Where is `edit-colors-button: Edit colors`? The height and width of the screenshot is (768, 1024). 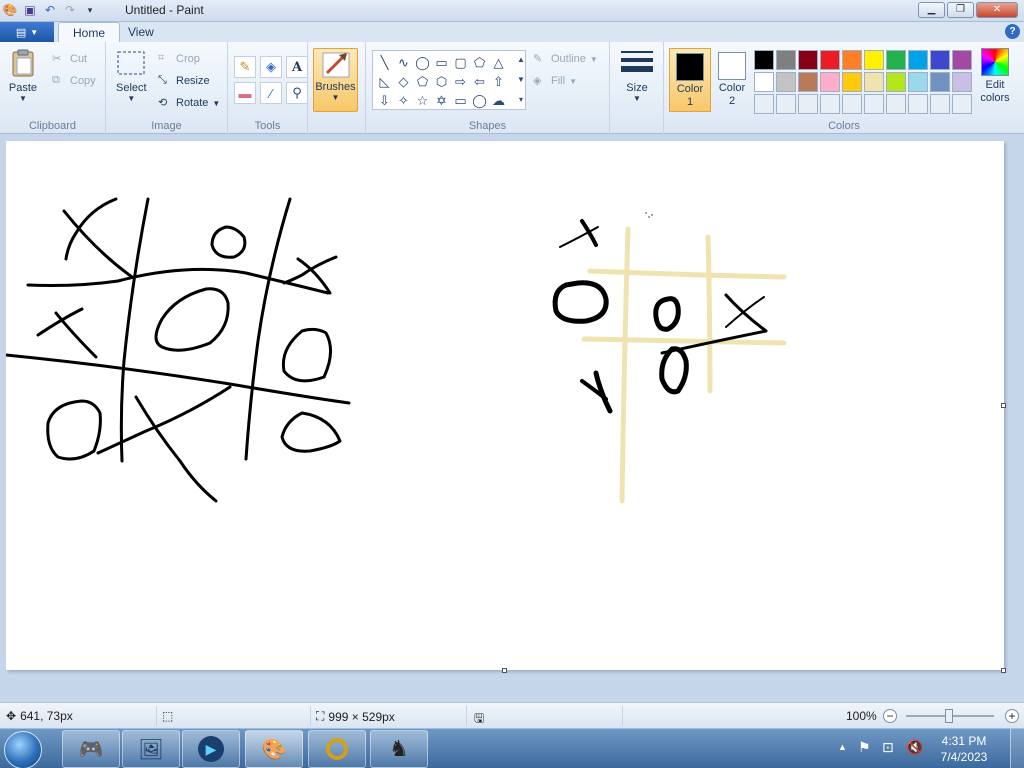 edit-colors-button: Edit colors is located at coordinates (995, 76).